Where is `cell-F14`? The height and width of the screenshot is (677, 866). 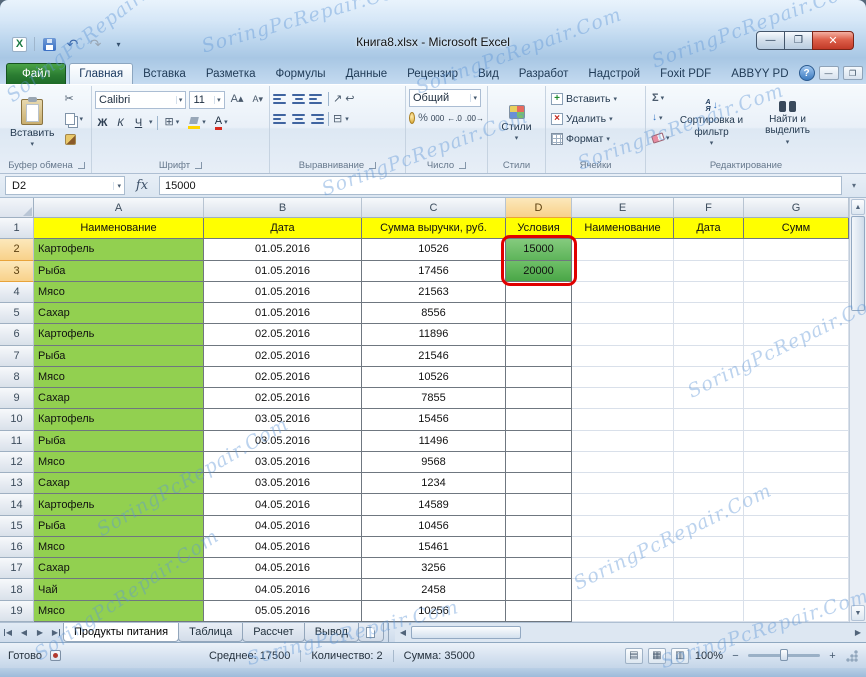
cell-F14 is located at coordinates (709, 505).